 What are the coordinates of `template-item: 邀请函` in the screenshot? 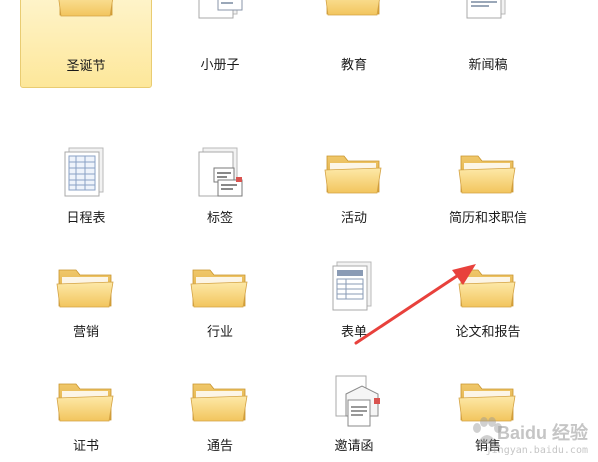 It's located at (354, 415).